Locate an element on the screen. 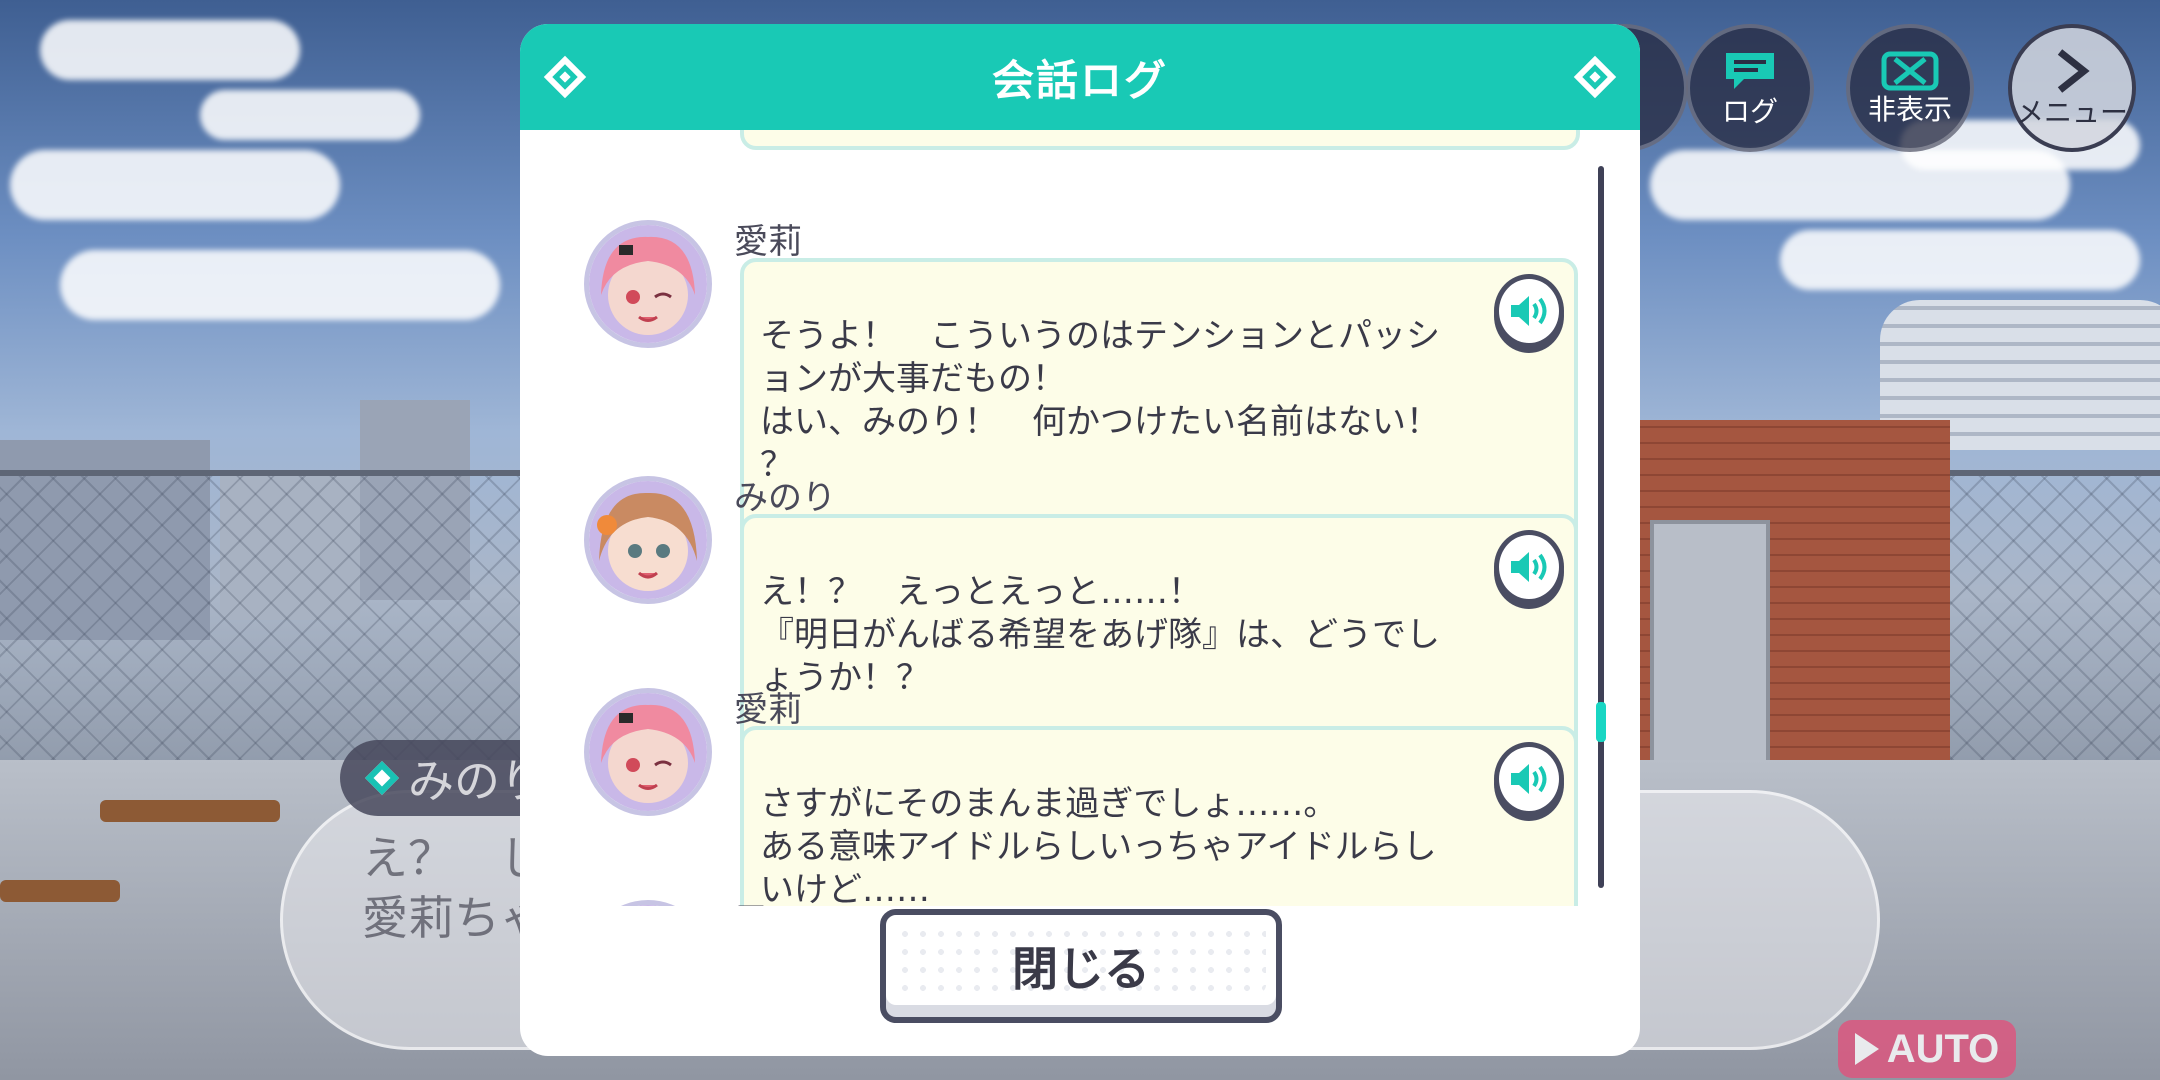  hide-window-icon is located at coordinates (1910, 71).